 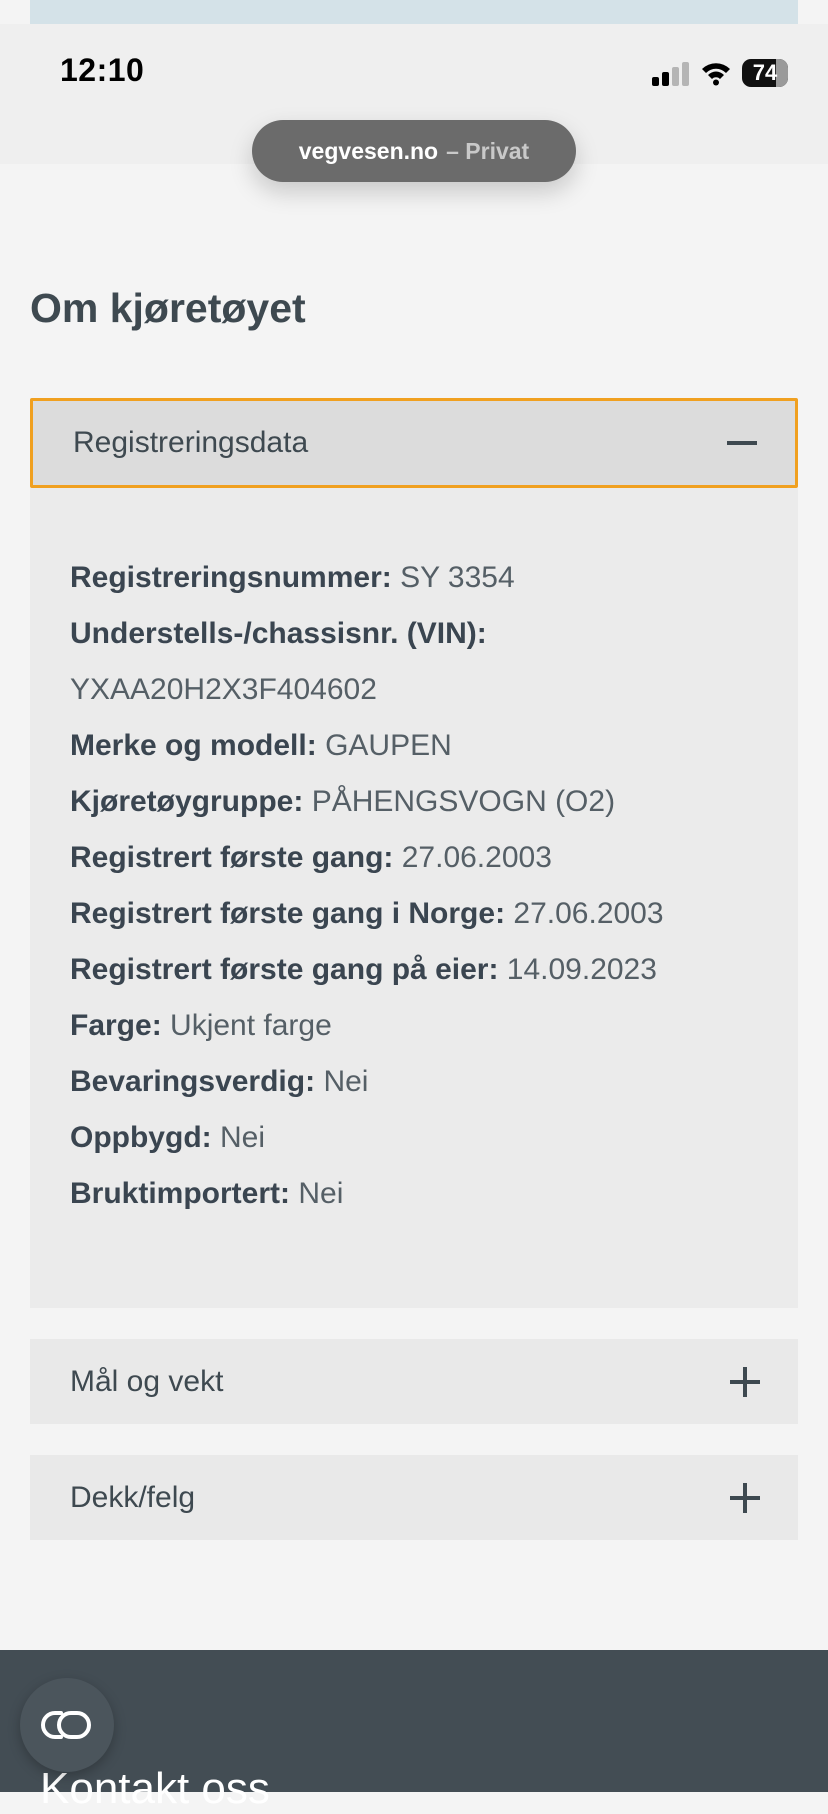 I want to click on data-row-label: Oppbygd:, so click(x=141, y=1137).